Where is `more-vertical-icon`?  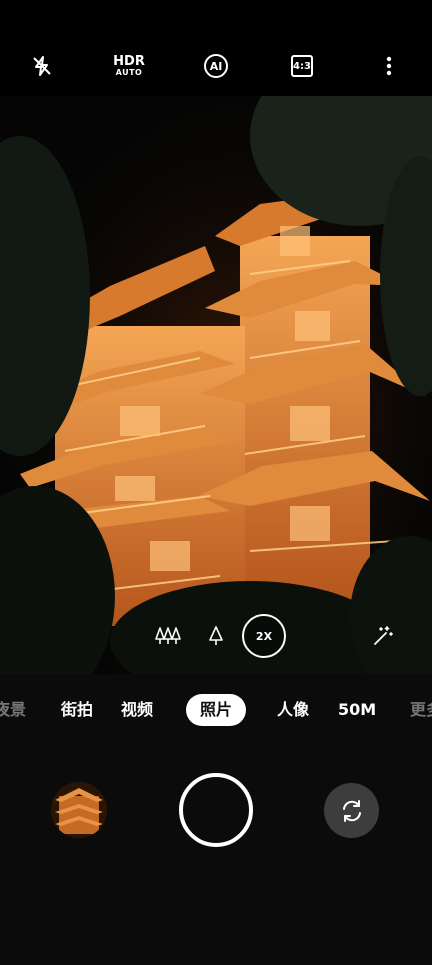 more-vertical-icon is located at coordinates (389, 66).